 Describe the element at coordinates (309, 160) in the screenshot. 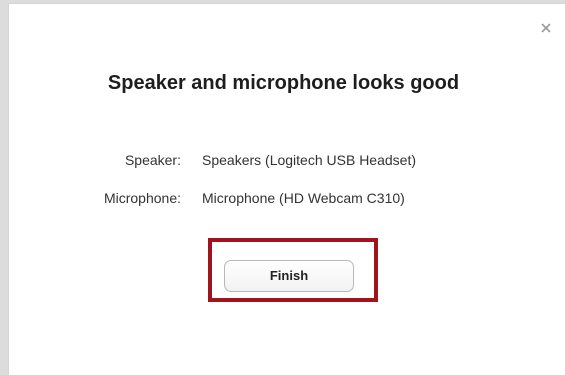

I see `speaker-value: Speakers (Logitech USB Headset)` at that location.